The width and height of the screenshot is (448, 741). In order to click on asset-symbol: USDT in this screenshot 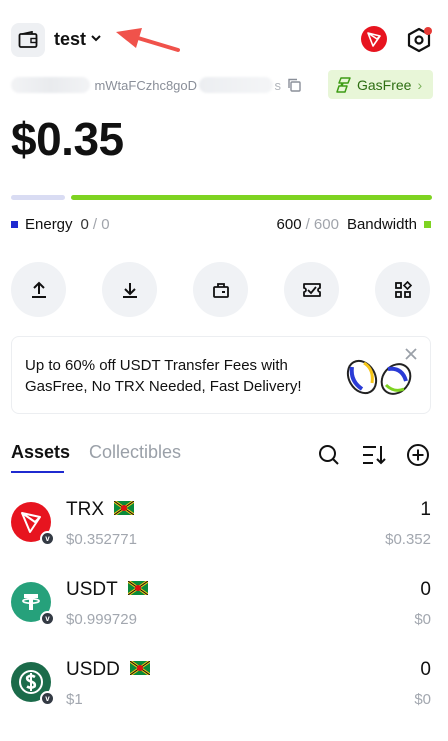, I will do `click(107, 590)`.